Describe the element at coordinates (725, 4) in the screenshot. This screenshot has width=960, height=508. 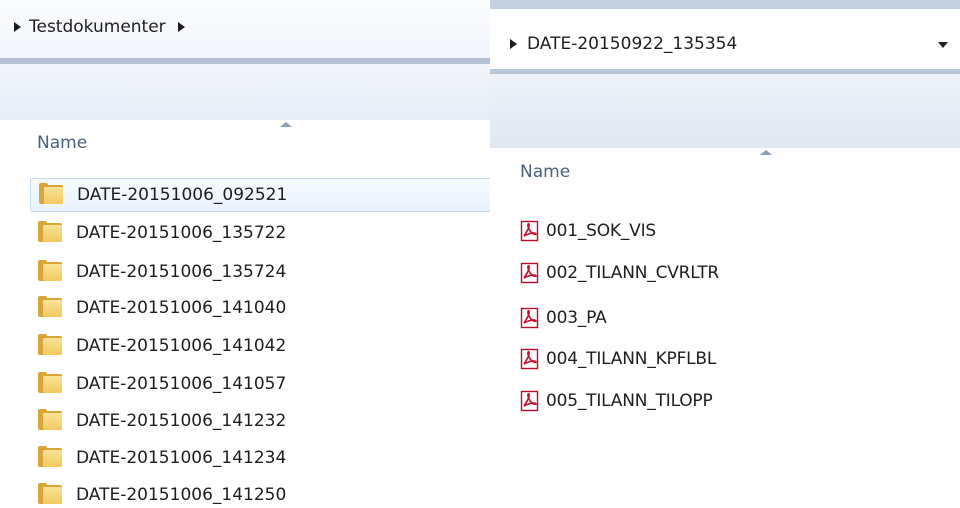
I see `window-frame` at that location.